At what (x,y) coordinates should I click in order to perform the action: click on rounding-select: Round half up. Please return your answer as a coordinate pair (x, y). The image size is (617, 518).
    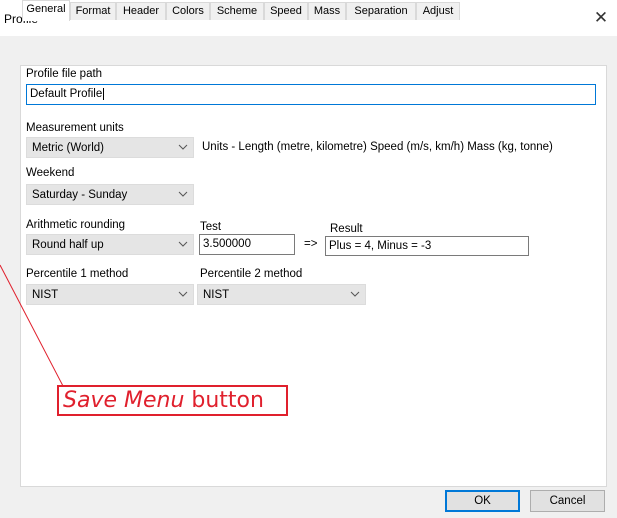
    Looking at the image, I should click on (110, 244).